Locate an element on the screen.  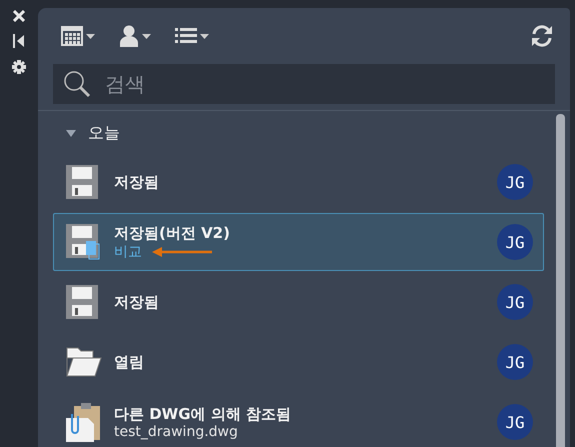
history-entry: 열림 JG is located at coordinates (298, 362).